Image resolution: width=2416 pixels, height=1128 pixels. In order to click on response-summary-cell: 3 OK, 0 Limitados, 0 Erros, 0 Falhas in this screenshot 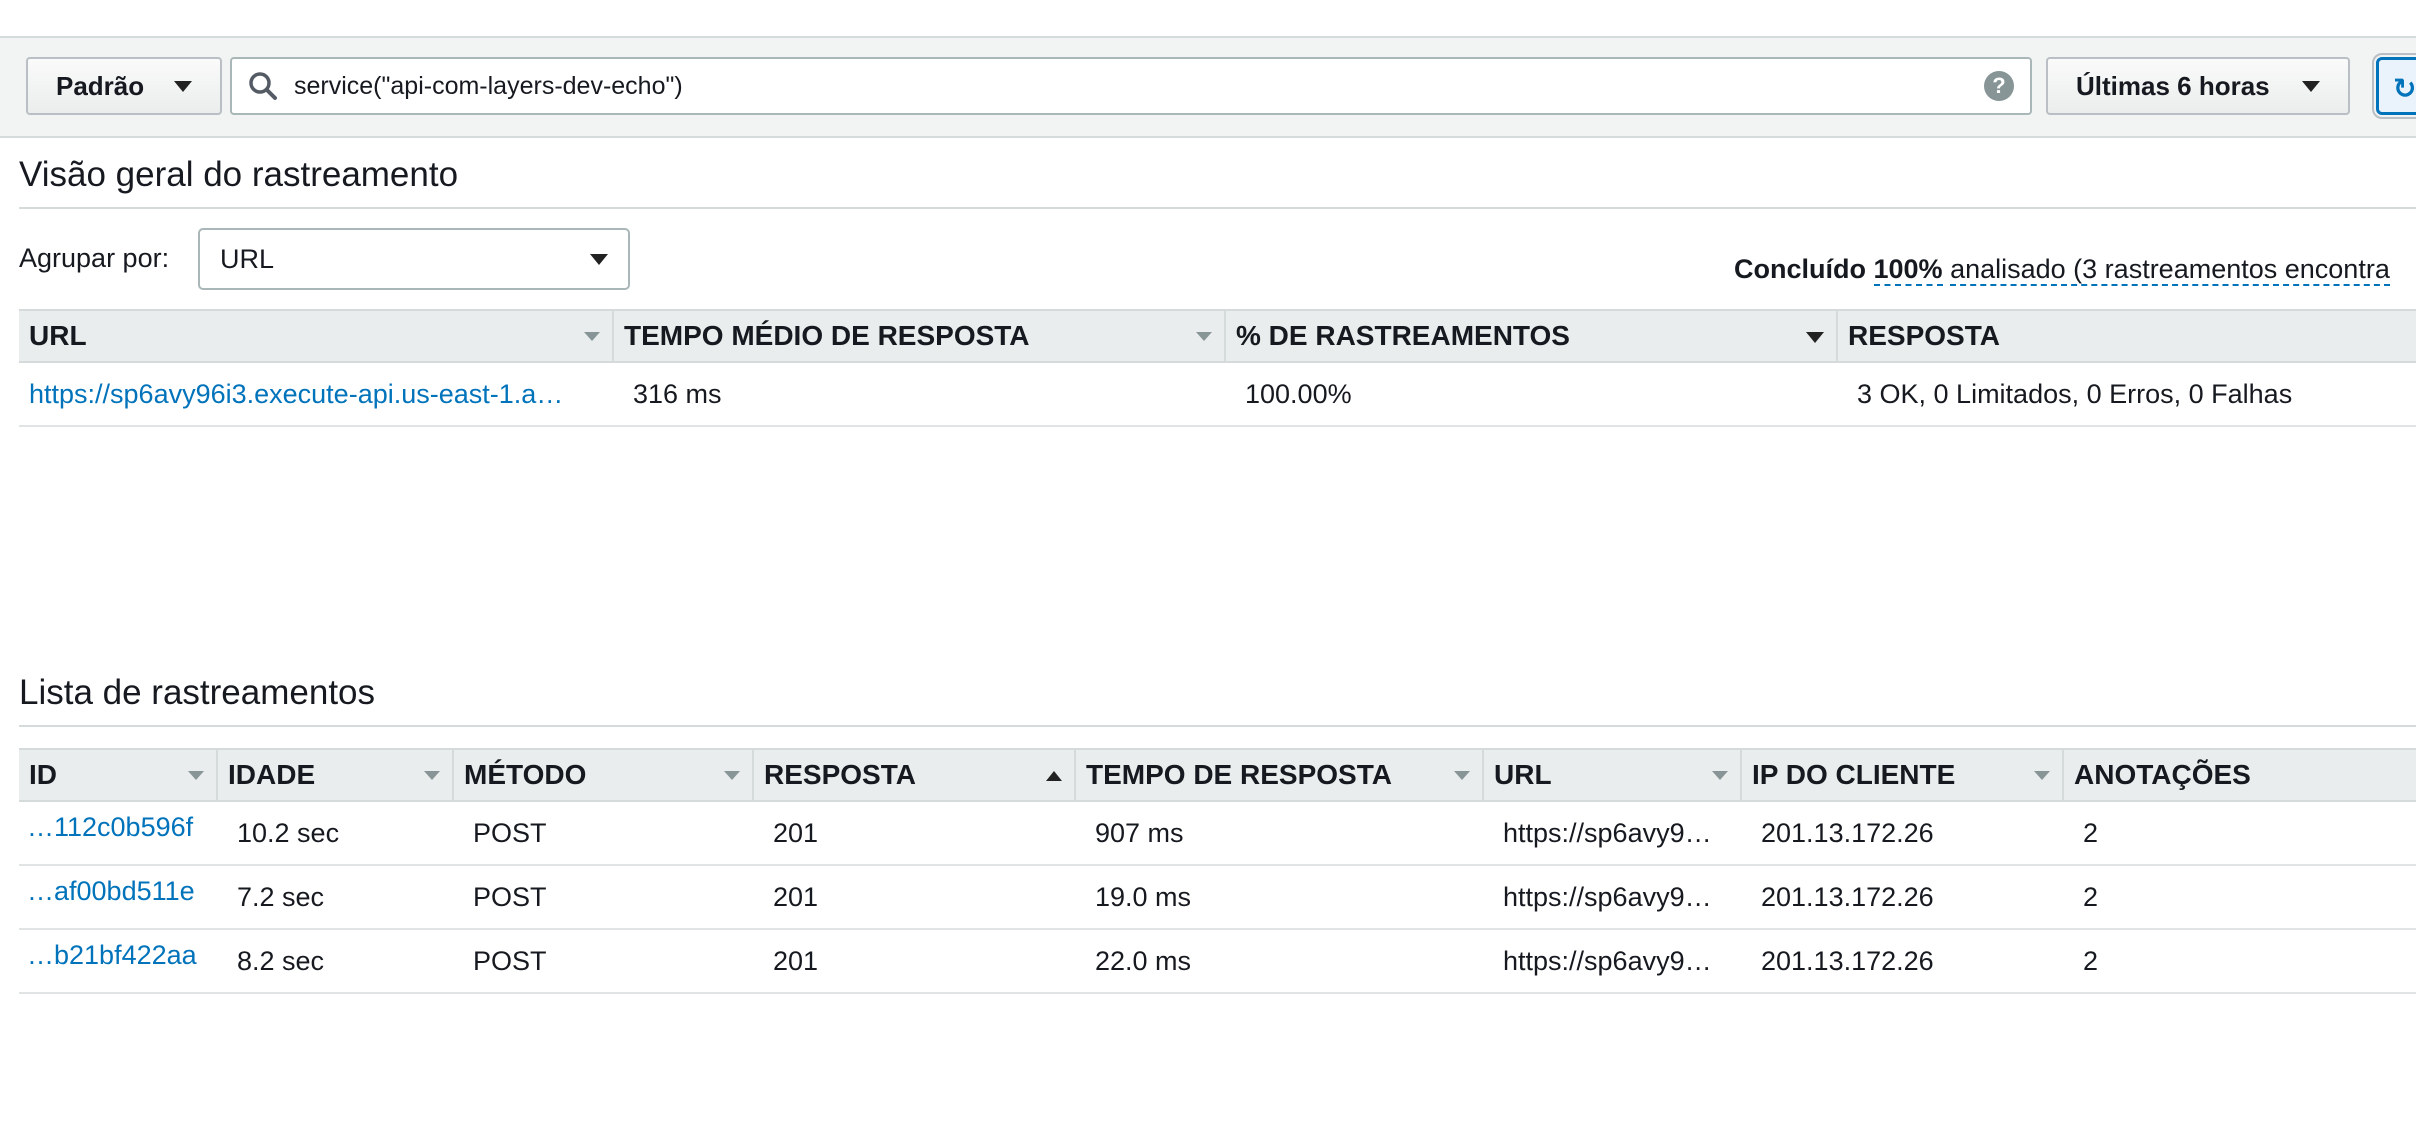, I will do `click(2126, 394)`.